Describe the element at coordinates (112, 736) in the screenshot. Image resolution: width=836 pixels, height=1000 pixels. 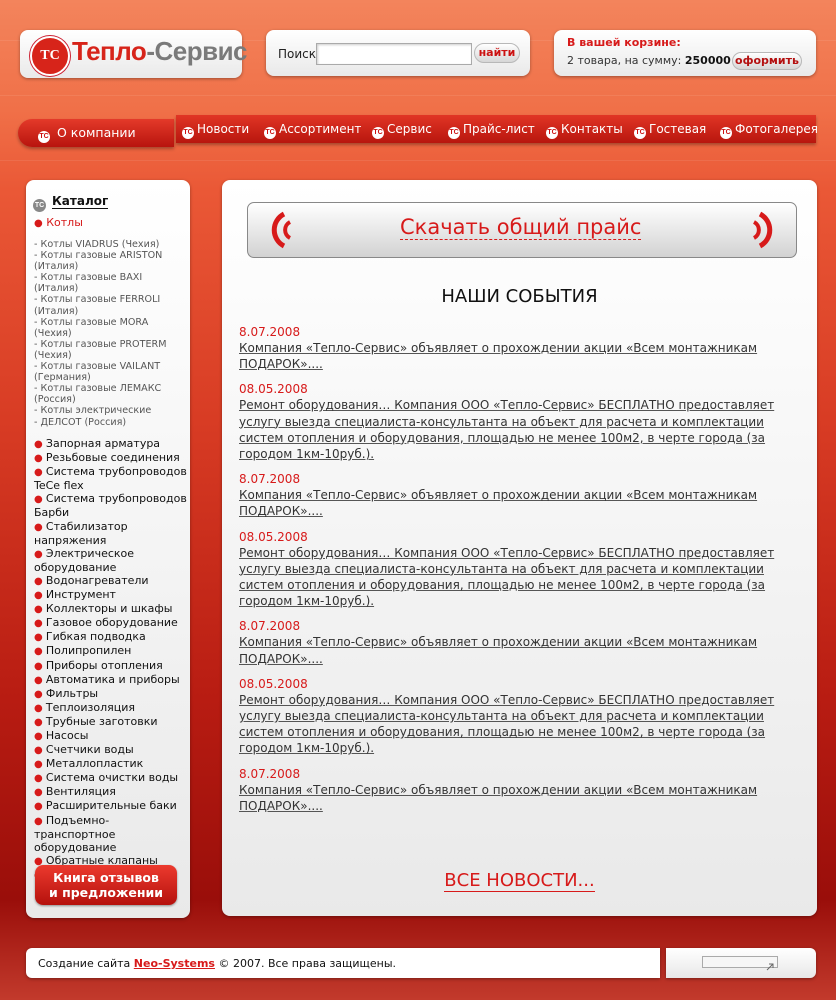
I see `catalog-category: ● Насосы` at that location.